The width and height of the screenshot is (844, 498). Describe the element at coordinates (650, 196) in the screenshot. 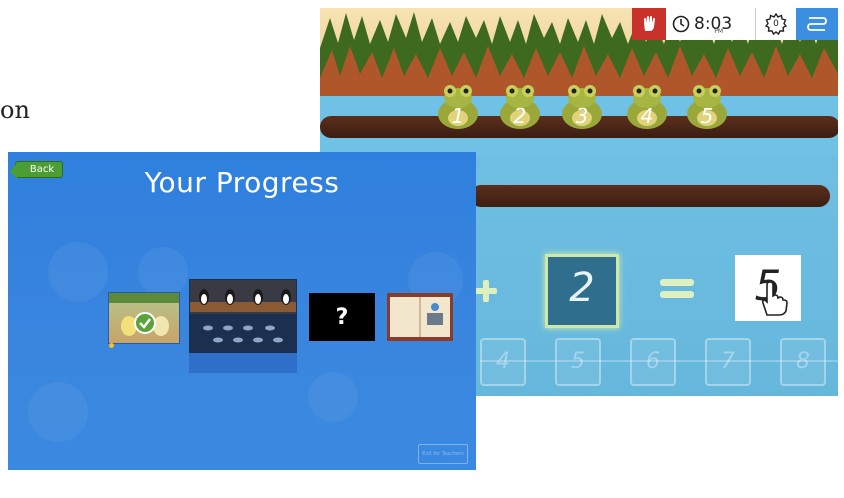

I see `log-bottom` at that location.